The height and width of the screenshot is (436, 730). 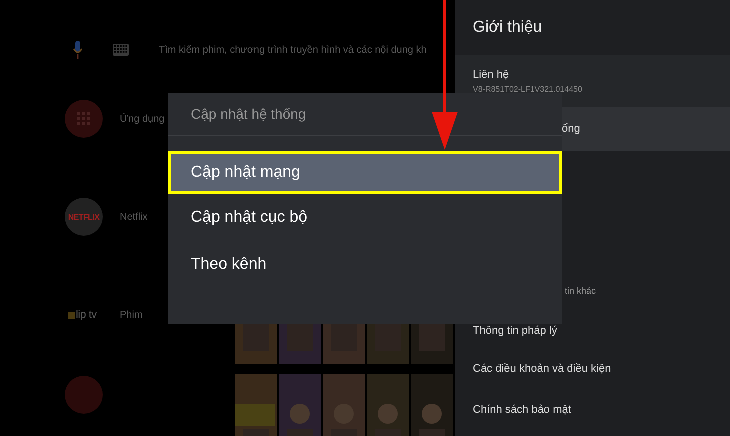 I want to click on dialog-option: Theo kênh, so click(x=365, y=264).